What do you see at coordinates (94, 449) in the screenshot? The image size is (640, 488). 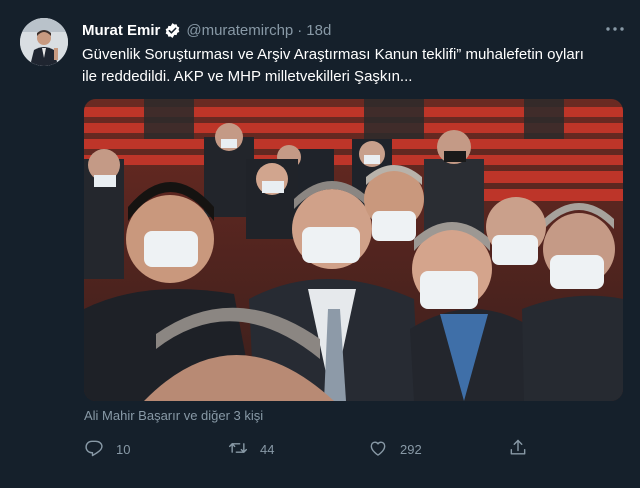 I see `reply-icon` at bounding box center [94, 449].